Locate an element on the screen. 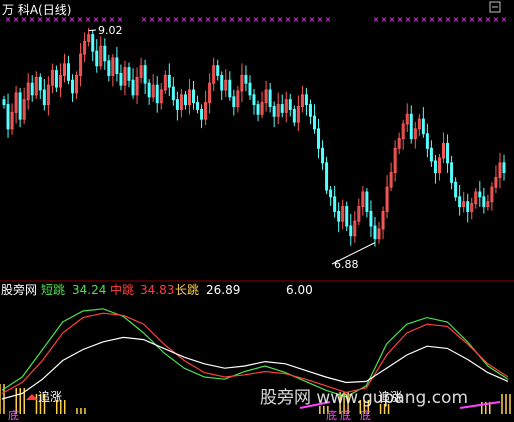 This screenshot has height=422, width=514. series-long-name: 长跳 is located at coordinates (187, 290).